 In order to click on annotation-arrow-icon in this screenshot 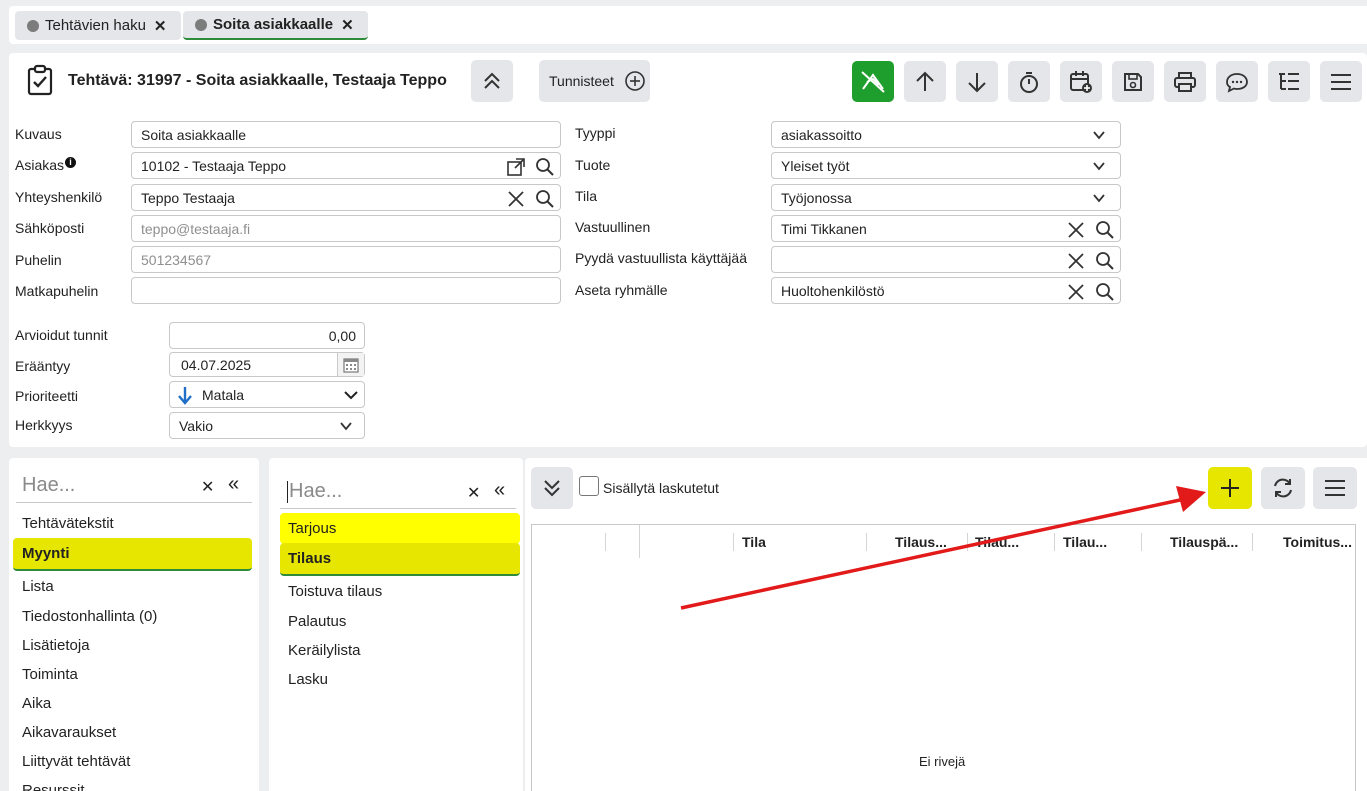, I will do `click(943, 548)`.